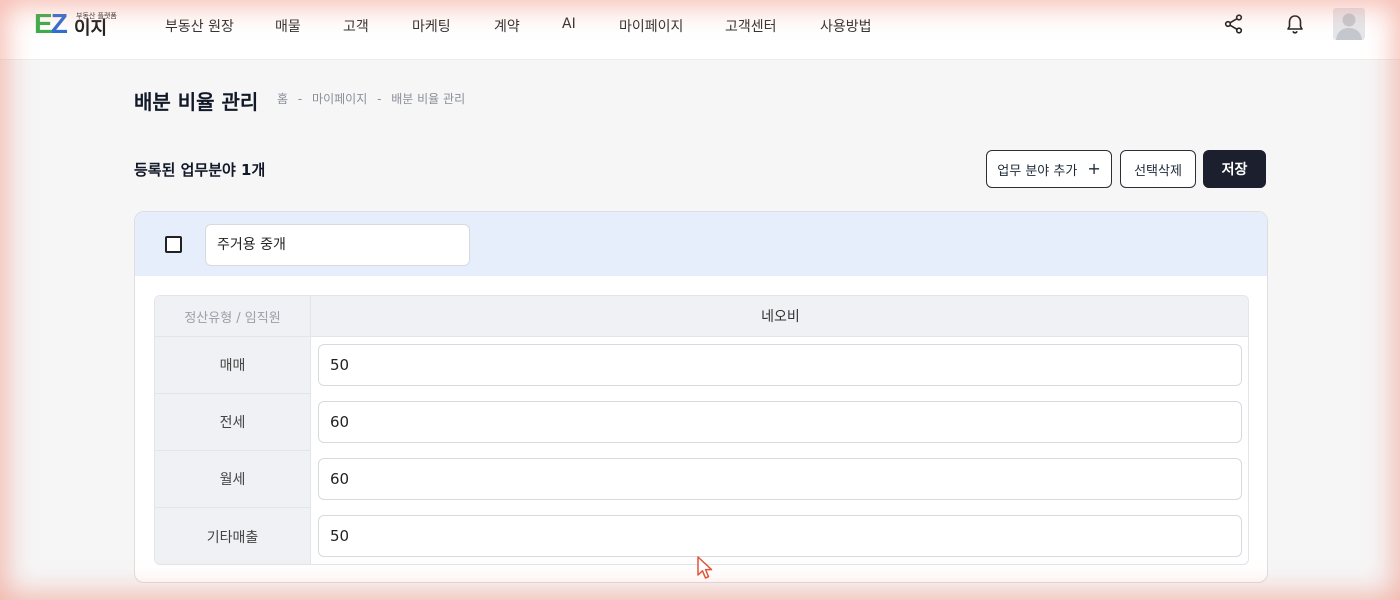  What do you see at coordinates (701, 244) in the screenshot?
I see `card-header: 주거용 중개` at bounding box center [701, 244].